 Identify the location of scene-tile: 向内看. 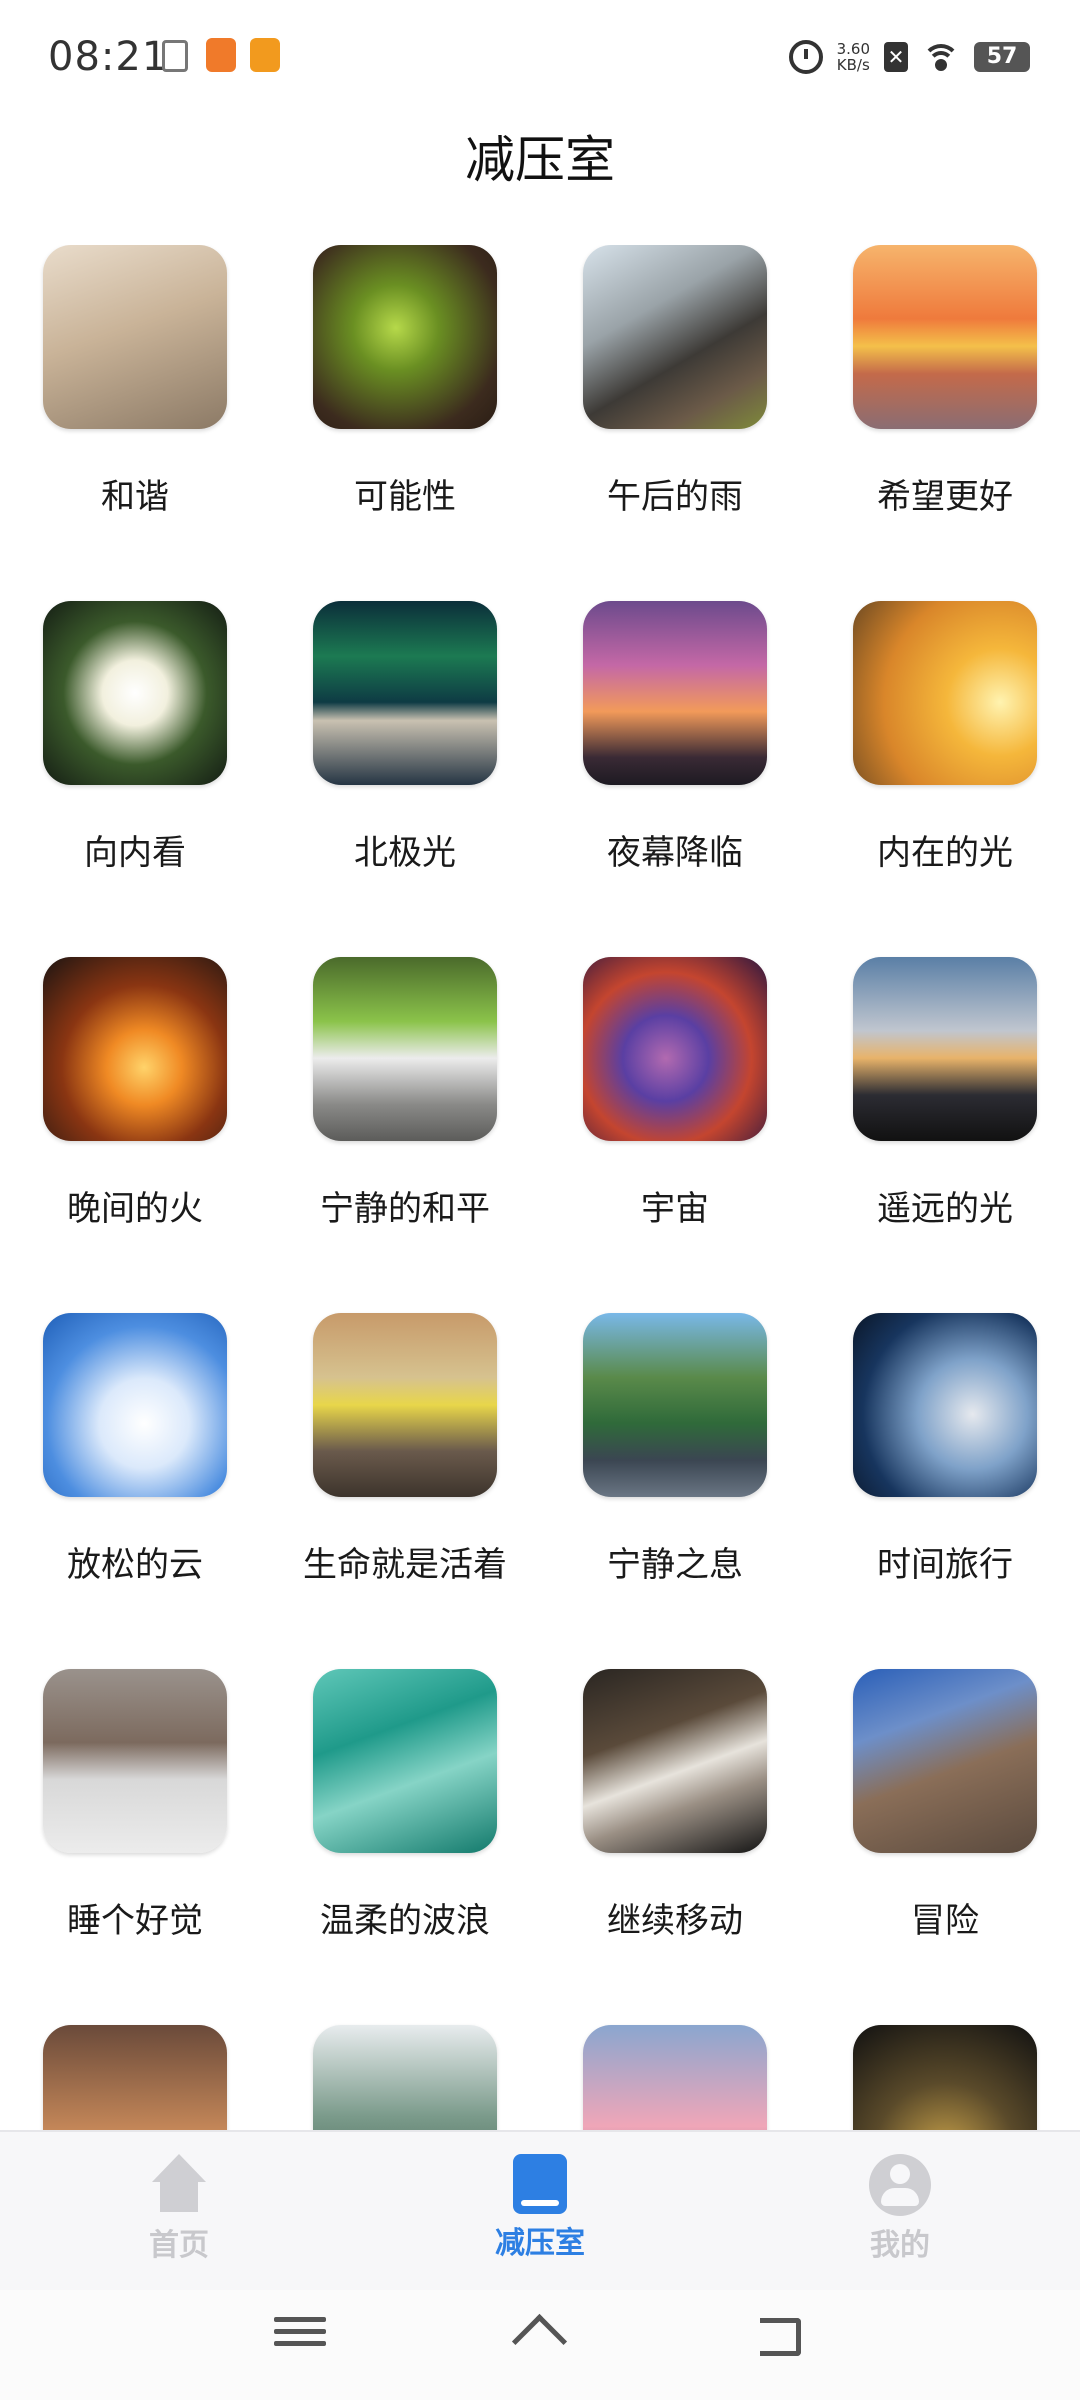
(135, 737).